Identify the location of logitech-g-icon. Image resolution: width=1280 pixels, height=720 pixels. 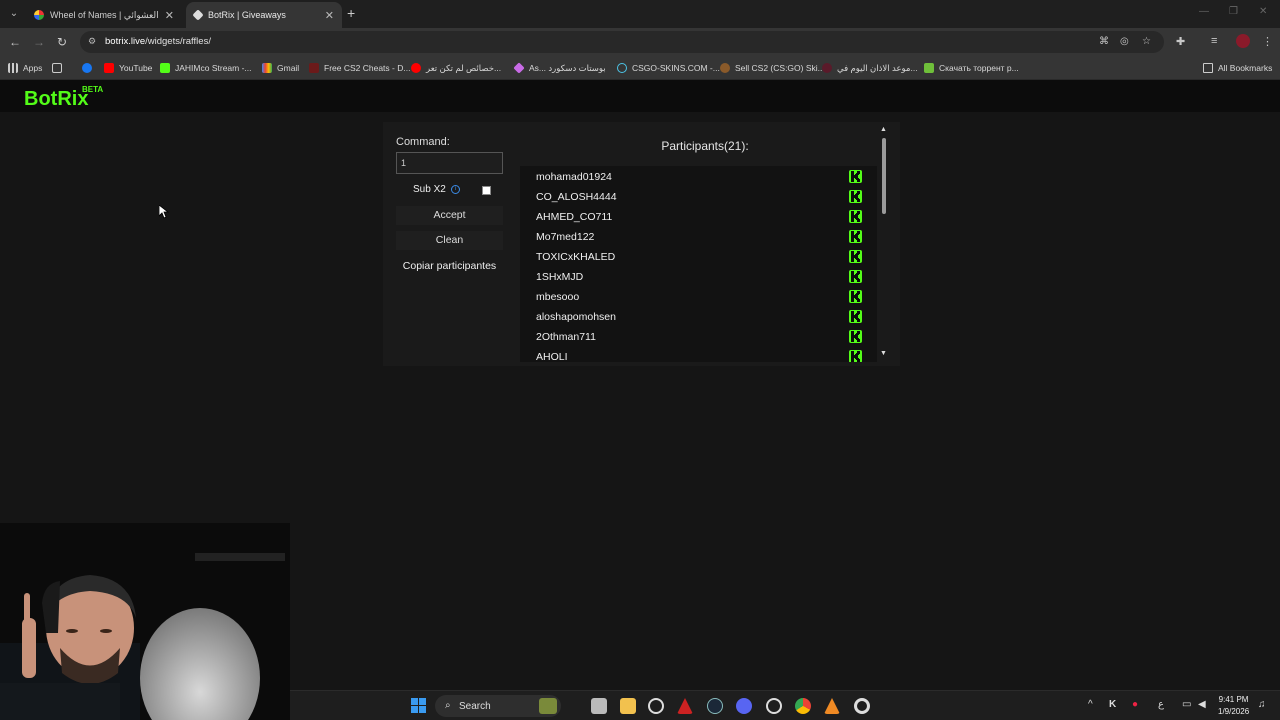
(656, 706).